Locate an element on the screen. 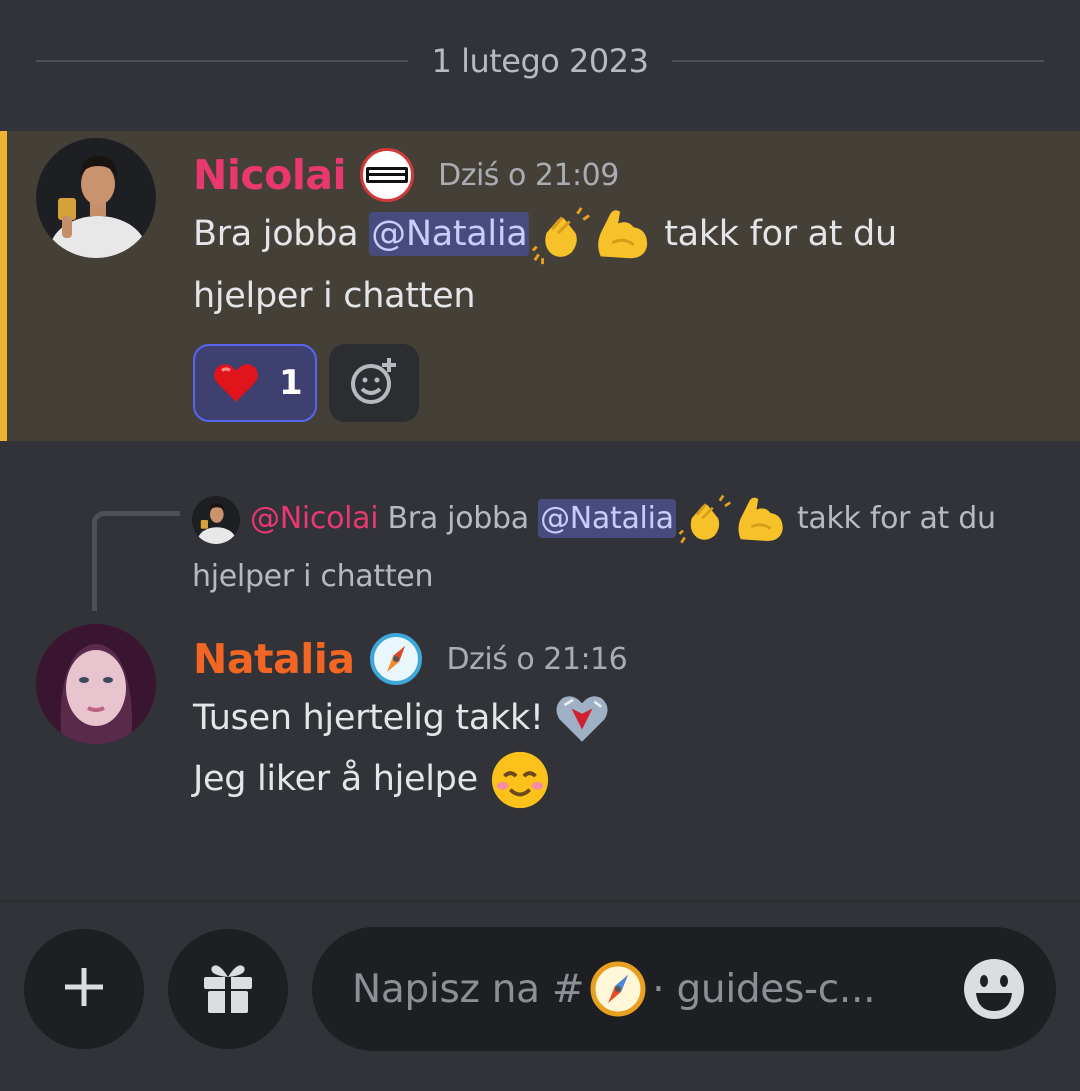  message-content: Tusen hjertelig takk! Jeg liker å hjelpe is located at coordinates (573, 749).